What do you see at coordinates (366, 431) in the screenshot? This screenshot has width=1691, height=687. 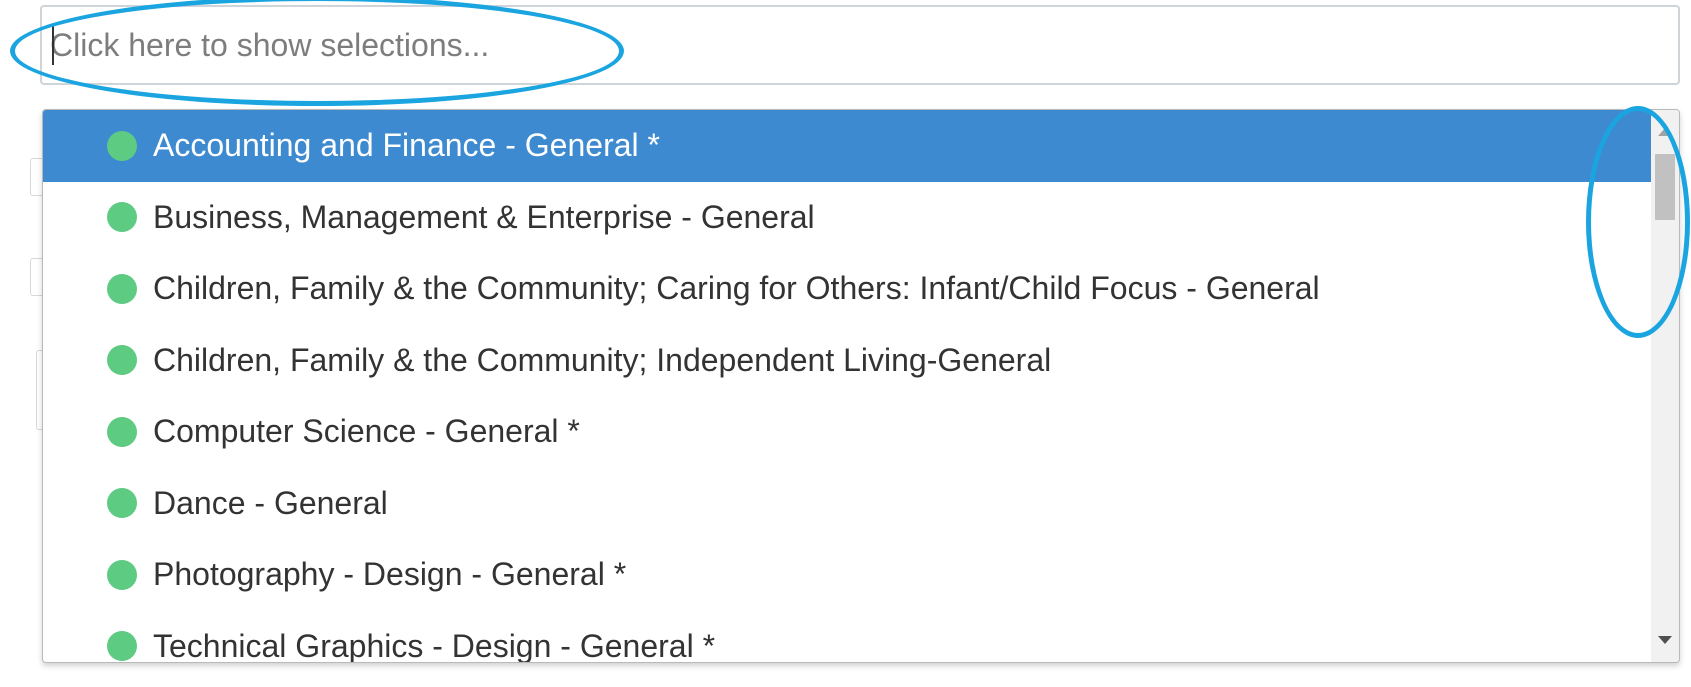 I see `option-label: Computer Science - General *` at bounding box center [366, 431].